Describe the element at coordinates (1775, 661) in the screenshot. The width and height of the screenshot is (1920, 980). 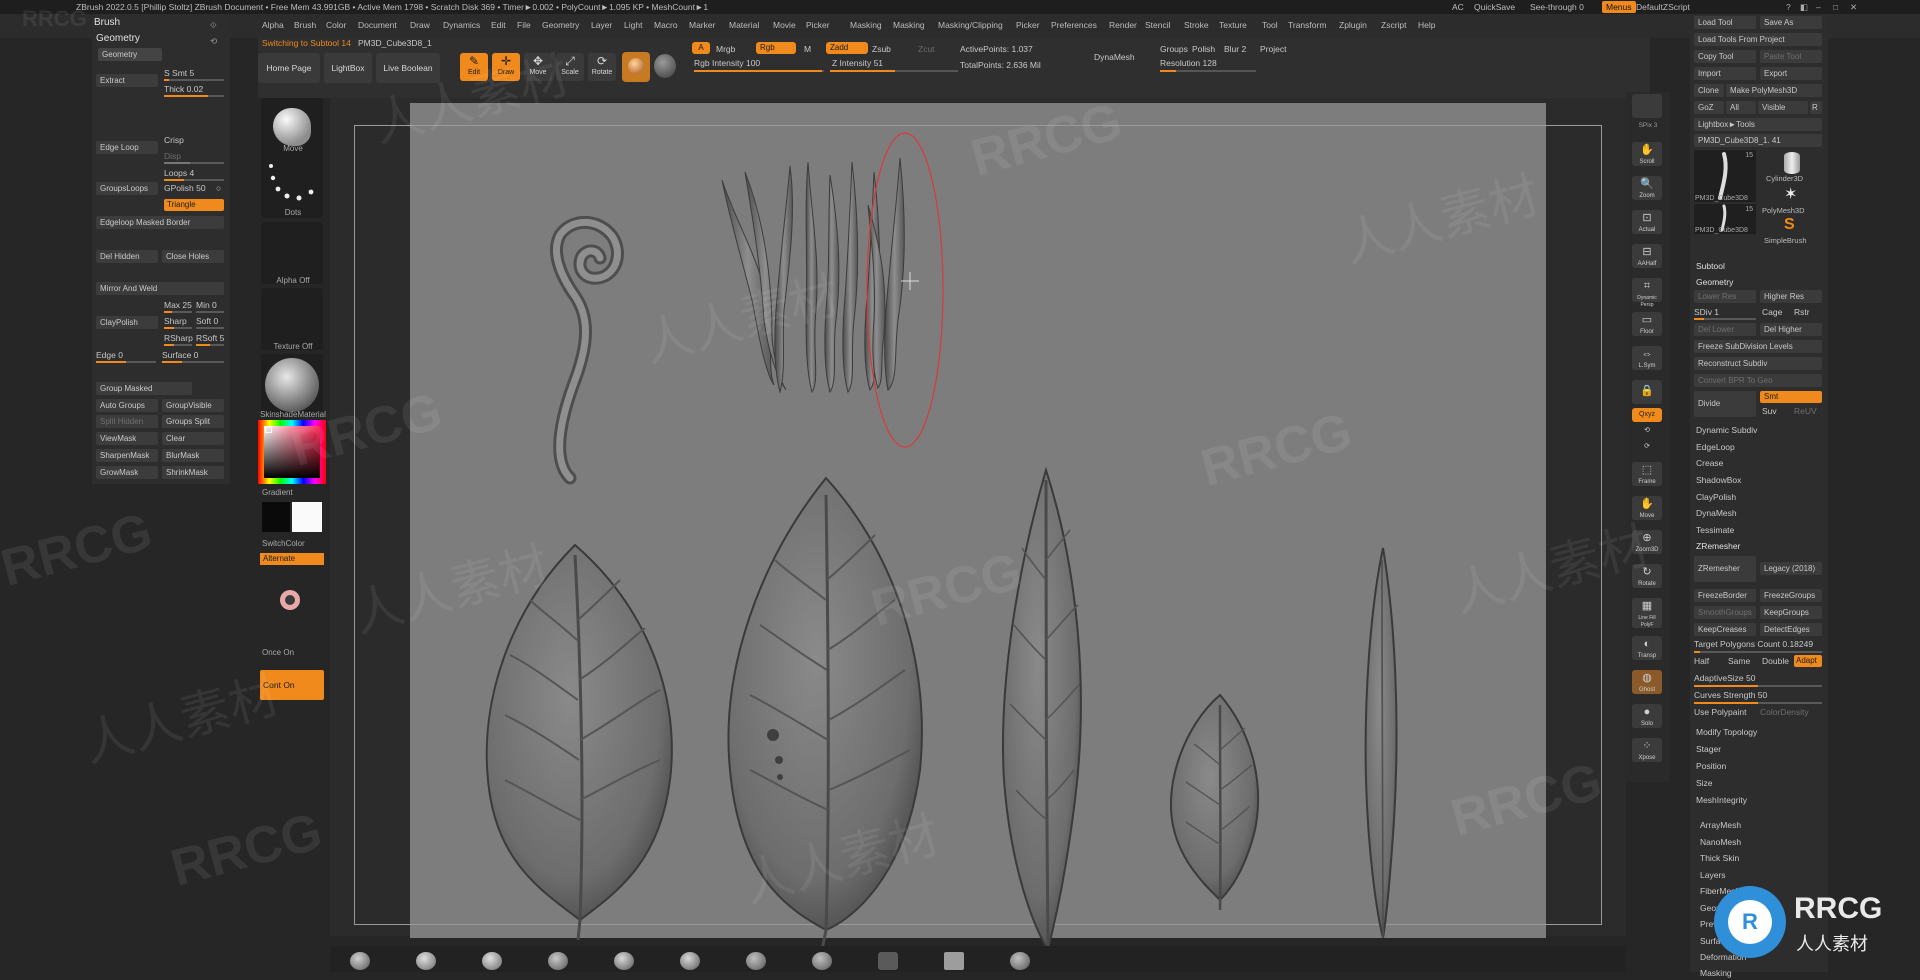
I see `double-button: Double` at that location.